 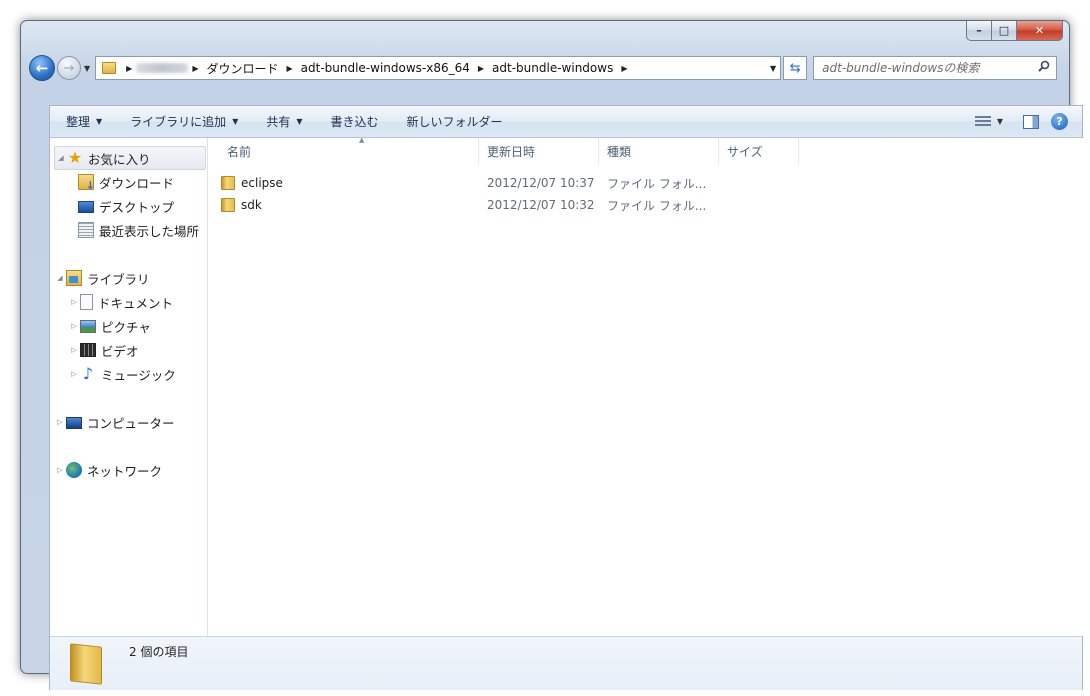 What do you see at coordinates (120, 351) in the screenshot?
I see `nav-item-label: ビデオ` at bounding box center [120, 351].